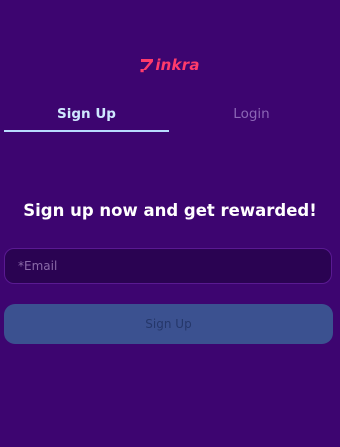 The image size is (340, 447). I want to click on email-field, so click(168, 266).